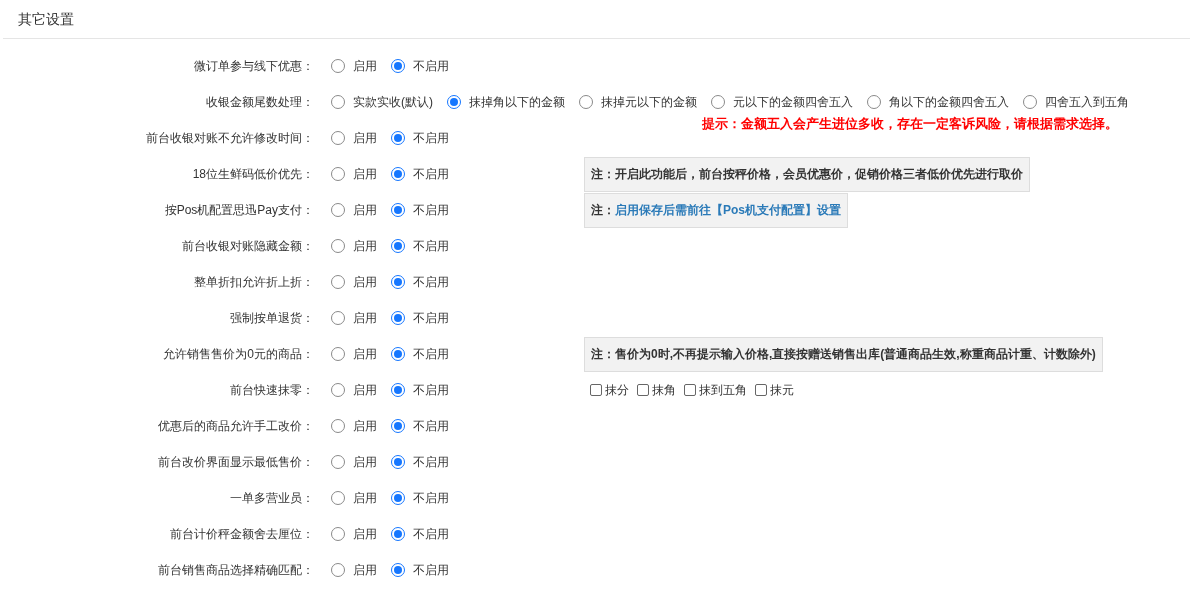  I want to click on setting-label: 收银金额尾数处理：, so click(260, 102).